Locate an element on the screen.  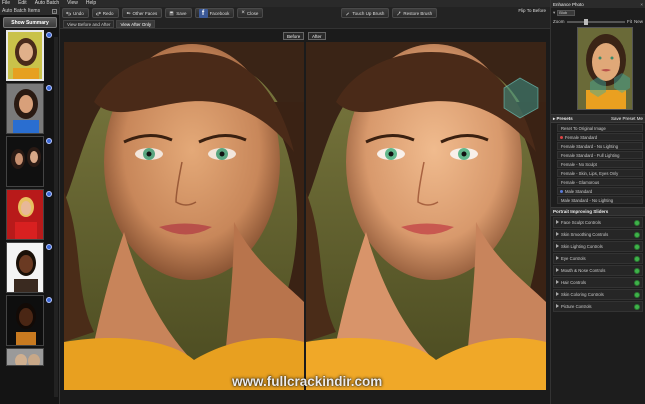
restore-brush-label: Restore Brush is located at coordinates (418, 13).